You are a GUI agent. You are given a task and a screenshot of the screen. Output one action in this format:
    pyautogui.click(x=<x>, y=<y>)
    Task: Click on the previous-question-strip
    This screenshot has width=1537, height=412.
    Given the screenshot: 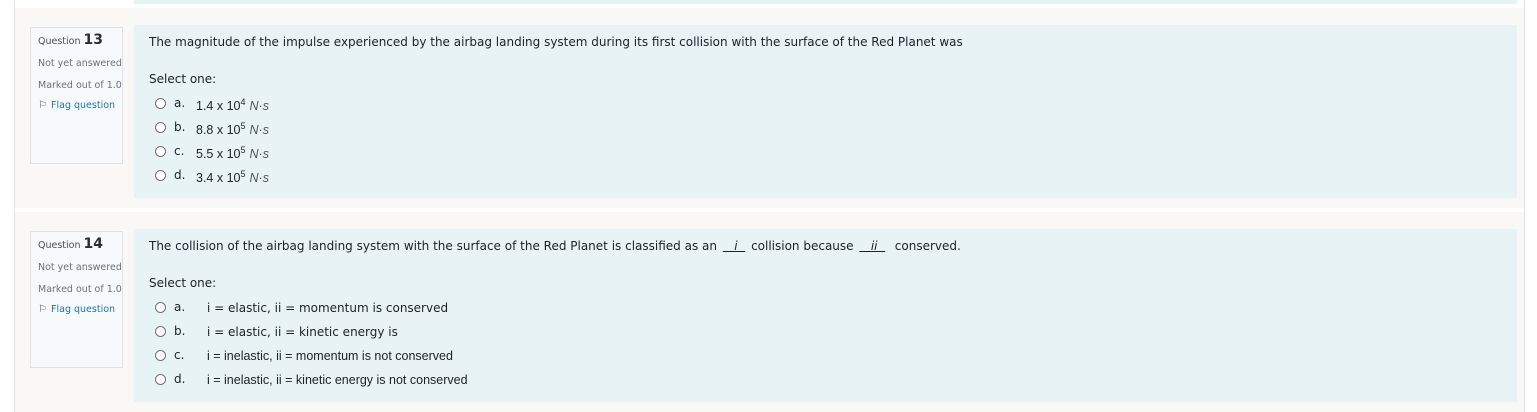 What is the action you would take?
    pyautogui.click(x=825, y=2)
    